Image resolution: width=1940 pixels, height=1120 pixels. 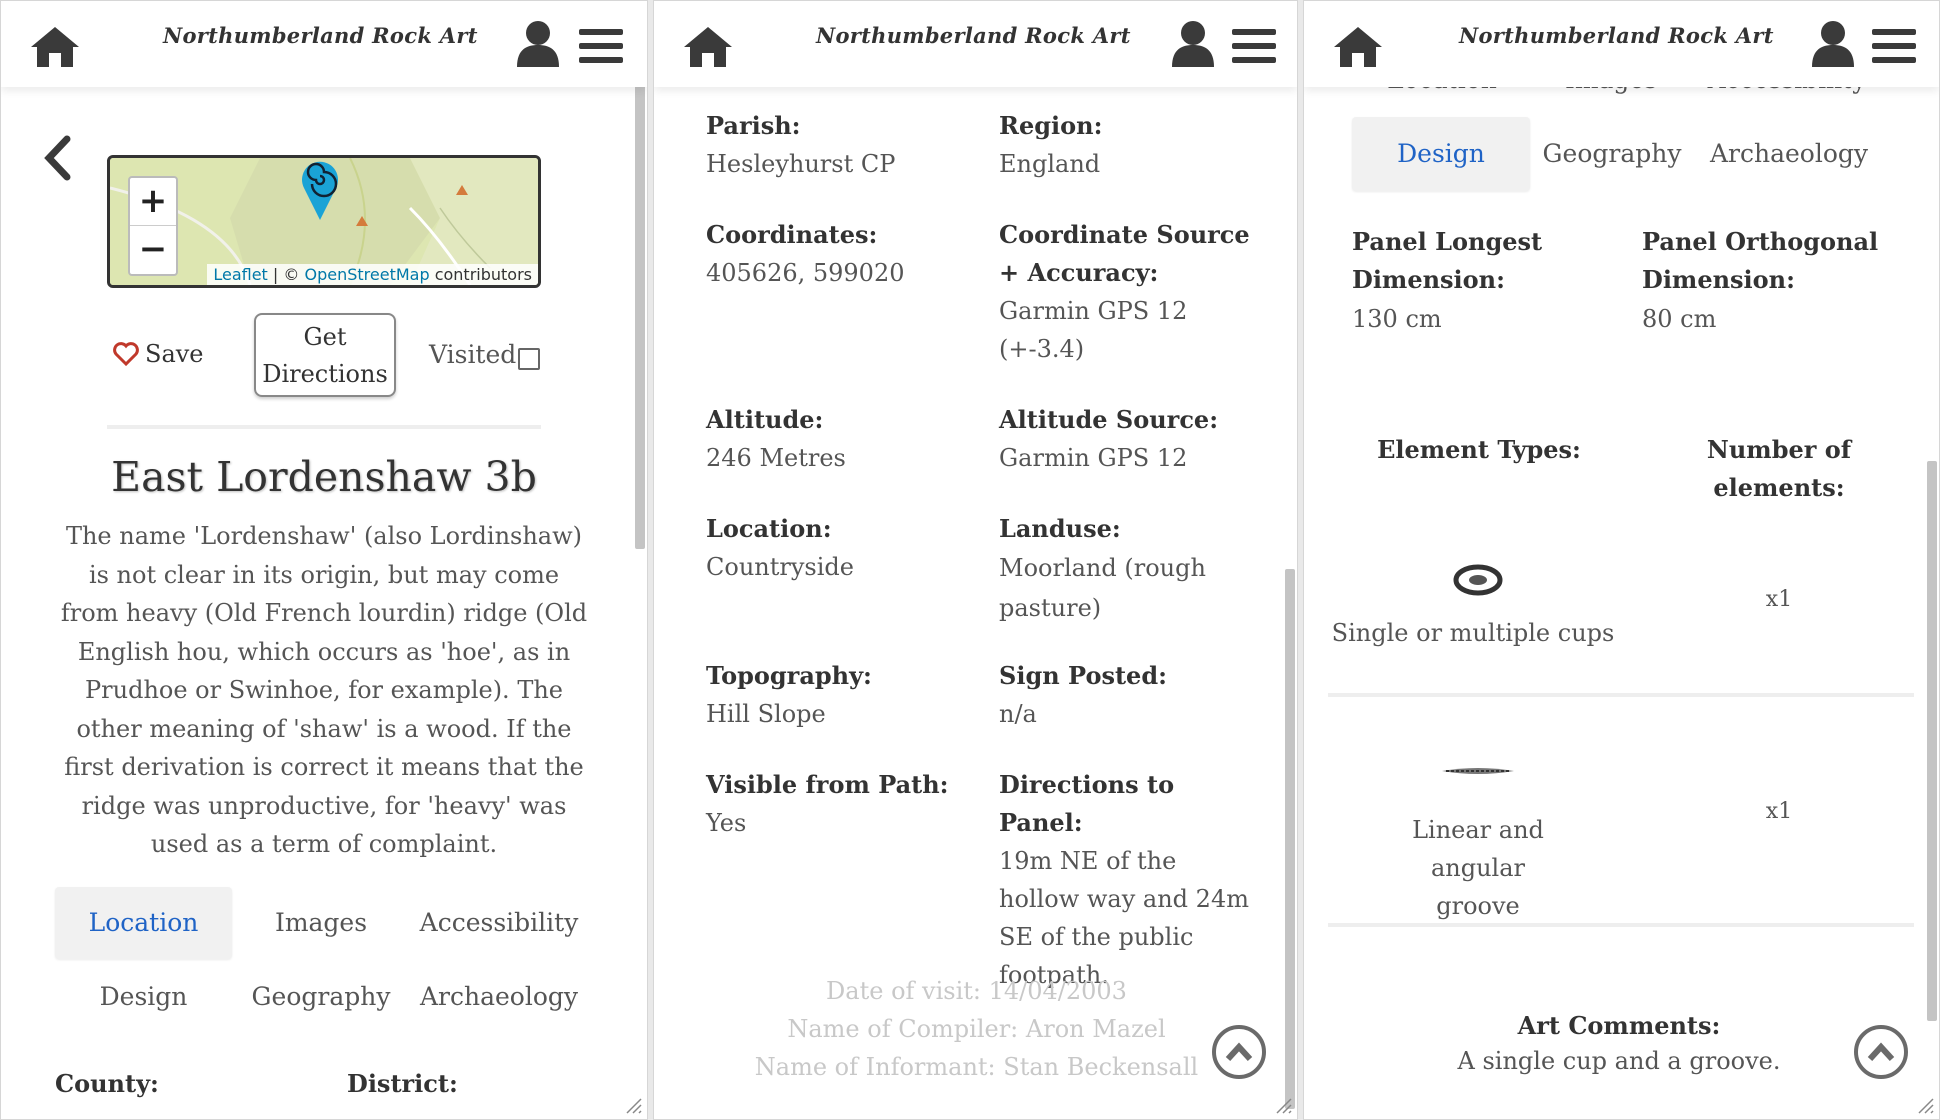 I want to click on tab-location: Location, so click(x=143, y=923).